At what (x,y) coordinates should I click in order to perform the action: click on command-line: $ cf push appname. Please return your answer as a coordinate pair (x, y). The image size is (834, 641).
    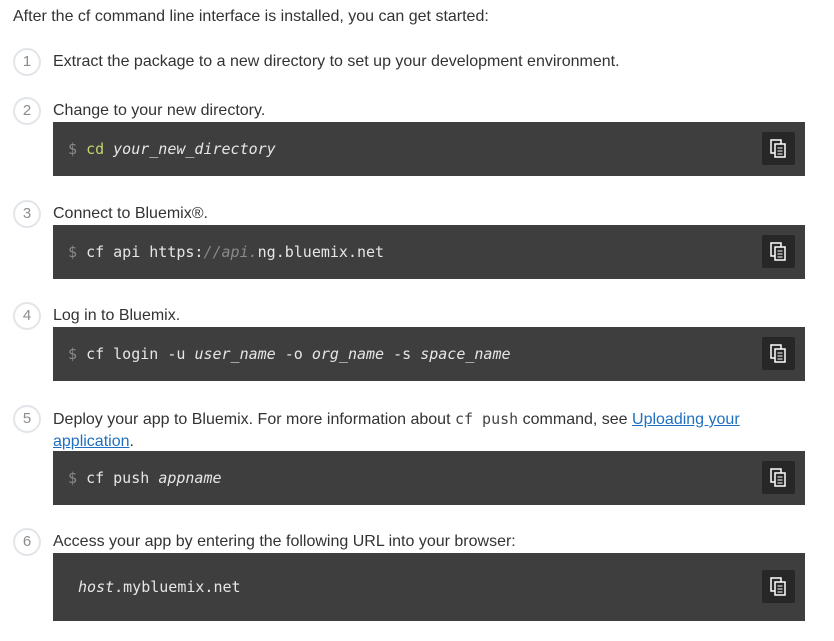
    Looking at the image, I should click on (145, 478).